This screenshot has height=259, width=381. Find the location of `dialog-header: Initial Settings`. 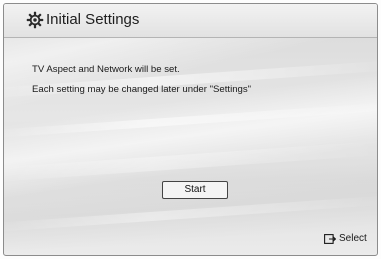

dialog-header: Initial Settings is located at coordinates (190, 21).